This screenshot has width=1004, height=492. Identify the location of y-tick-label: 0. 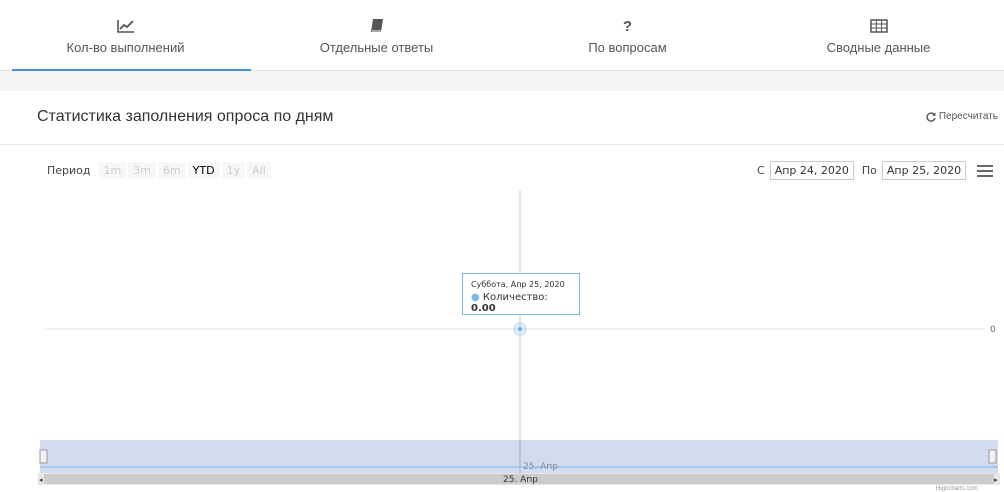
(993, 330).